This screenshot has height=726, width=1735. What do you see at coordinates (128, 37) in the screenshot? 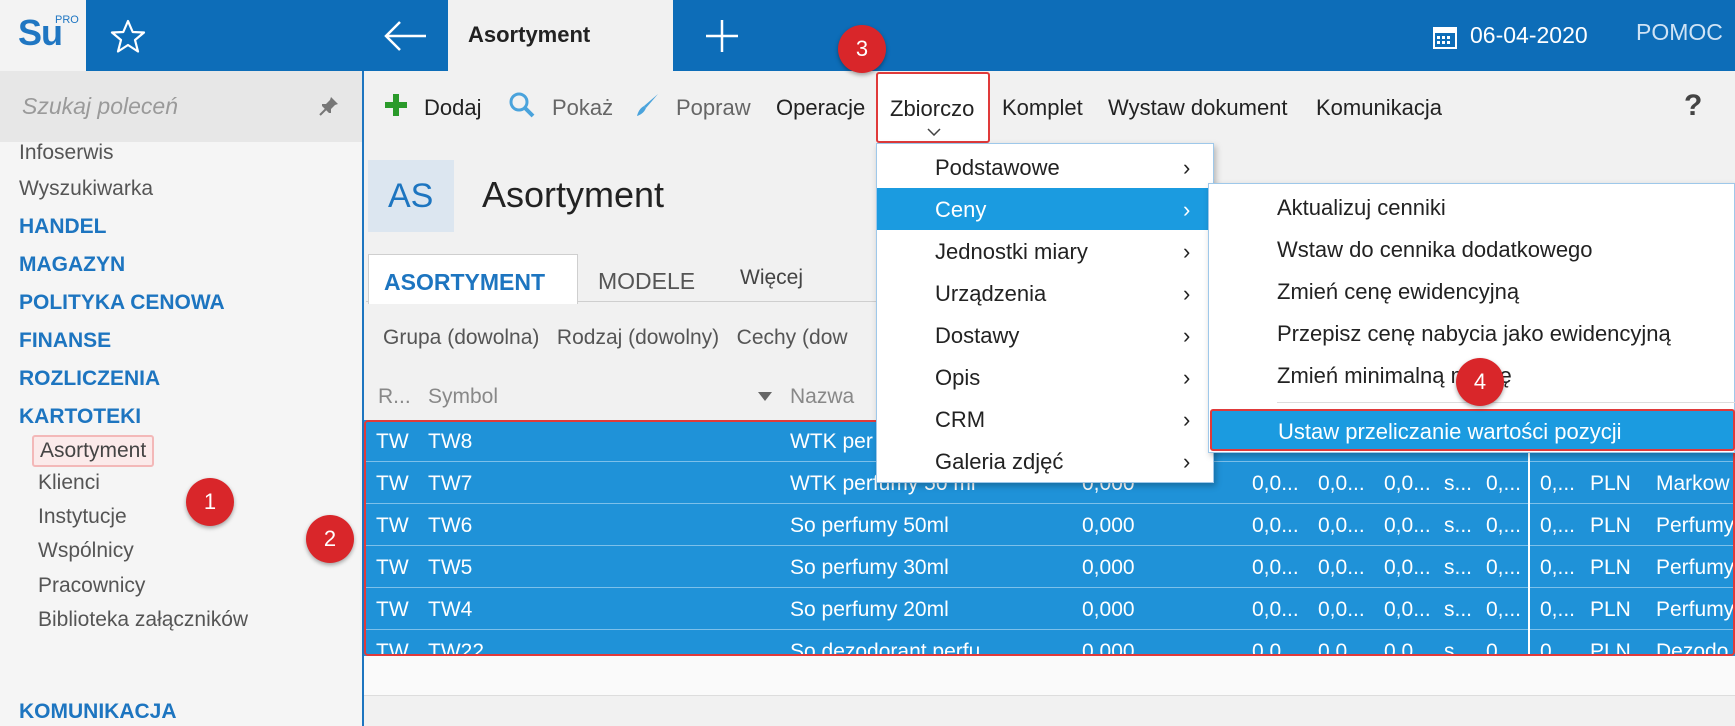
I see `star-icon` at bounding box center [128, 37].